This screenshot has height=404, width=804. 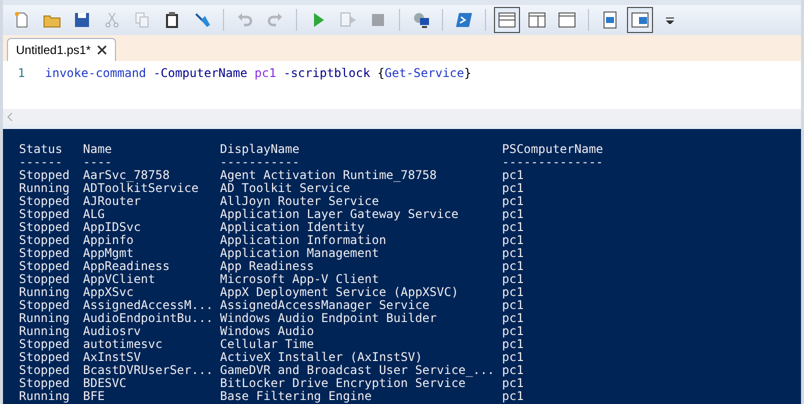 What do you see at coordinates (285, 188) in the screenshot?
I see `output-cell-text: AD Toolkit Service` at bounding box center [285, 188].